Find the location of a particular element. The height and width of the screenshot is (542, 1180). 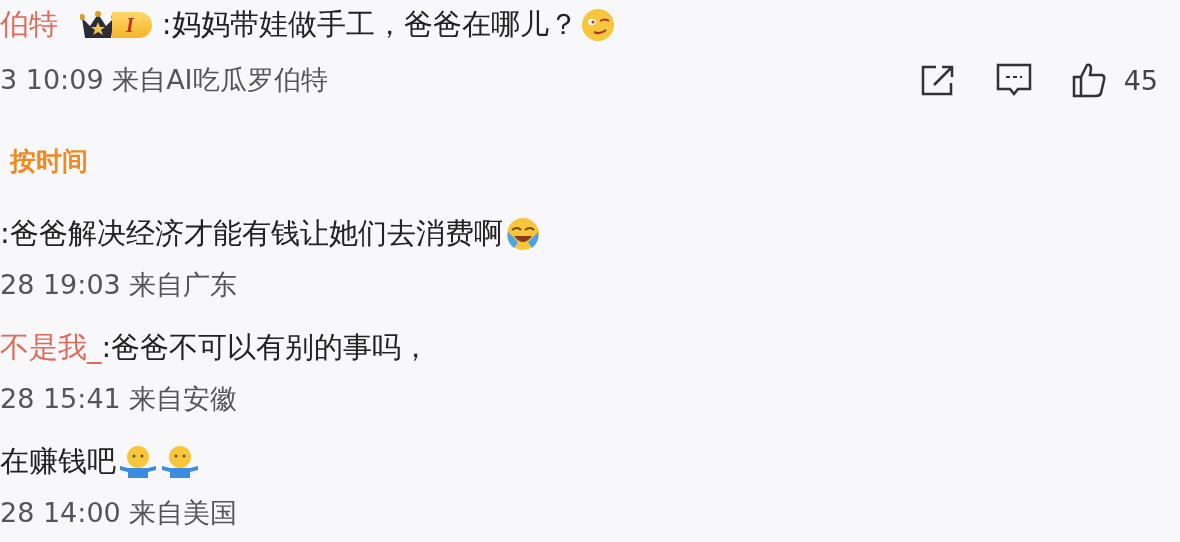

laughing-crying-emoji-icon is located at coordinates (522, 234).